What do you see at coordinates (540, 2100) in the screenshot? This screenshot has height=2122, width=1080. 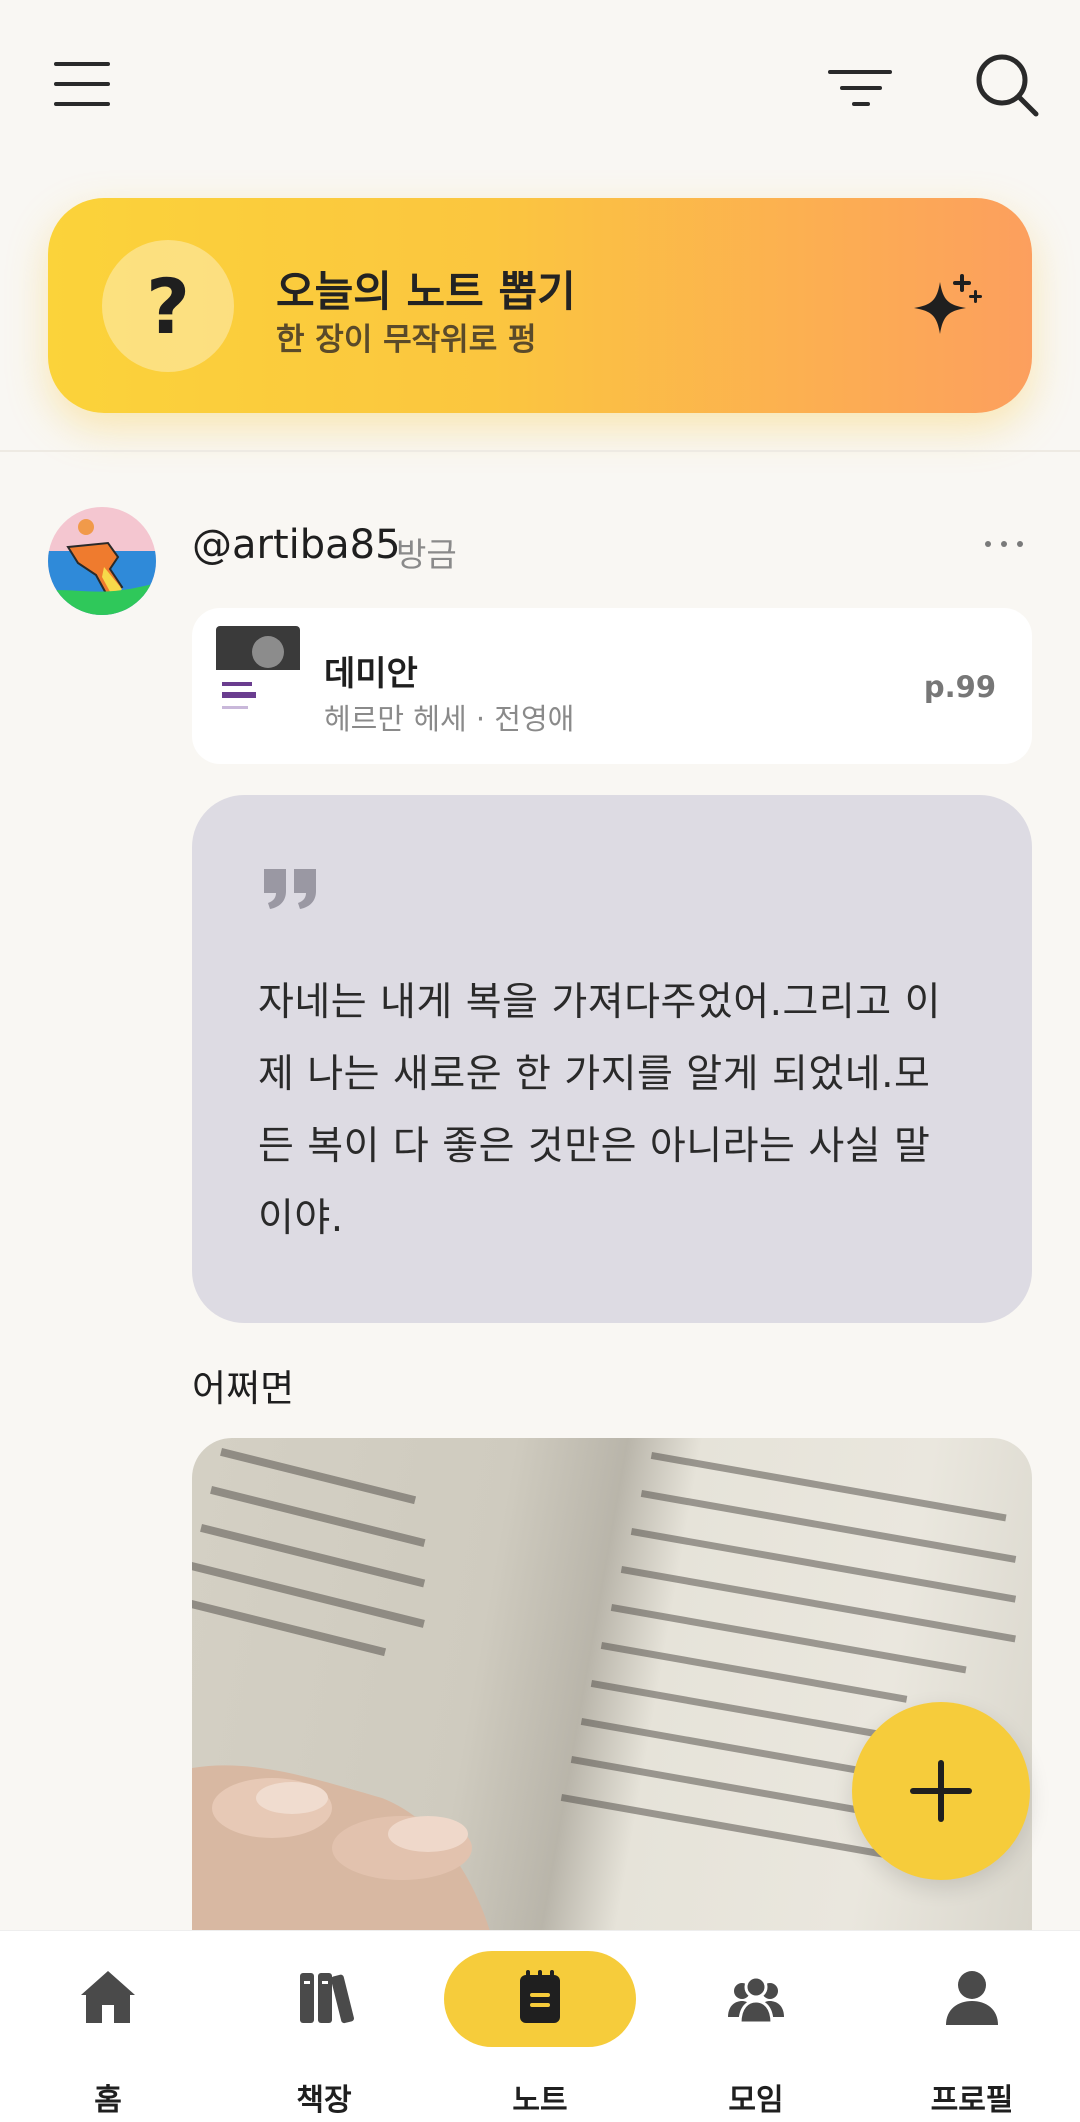 I see `nav-label: 노트` at bounding box center [540, 2100].